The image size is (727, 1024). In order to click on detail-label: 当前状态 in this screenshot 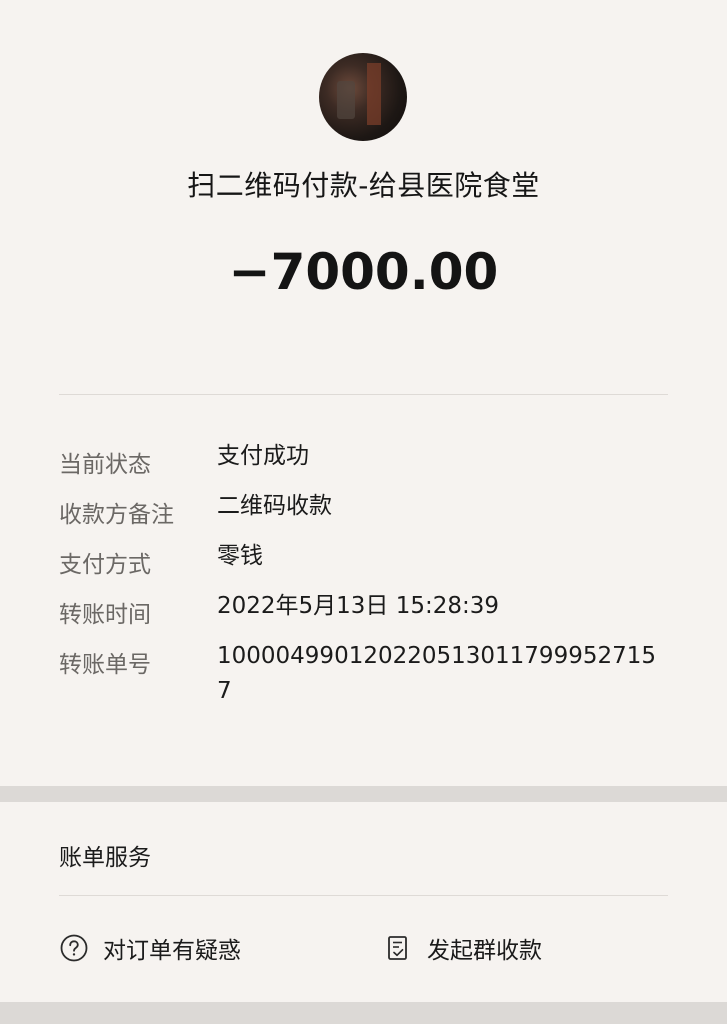, I will do `click(105, 465)`.